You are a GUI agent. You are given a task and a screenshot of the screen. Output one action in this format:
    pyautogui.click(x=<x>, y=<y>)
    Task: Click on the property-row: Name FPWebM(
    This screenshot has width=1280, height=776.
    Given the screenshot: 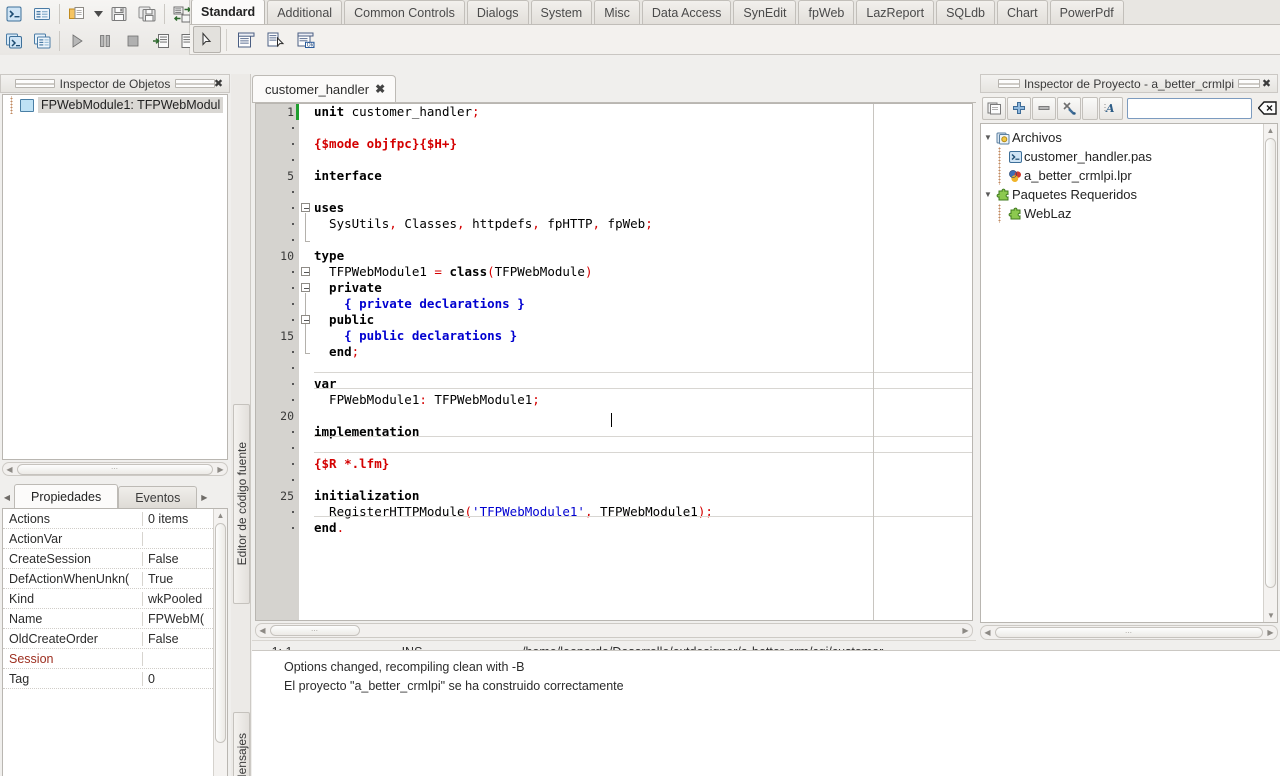 What is the action you would take?
    pyautogui.click(x=115, y=619)
    